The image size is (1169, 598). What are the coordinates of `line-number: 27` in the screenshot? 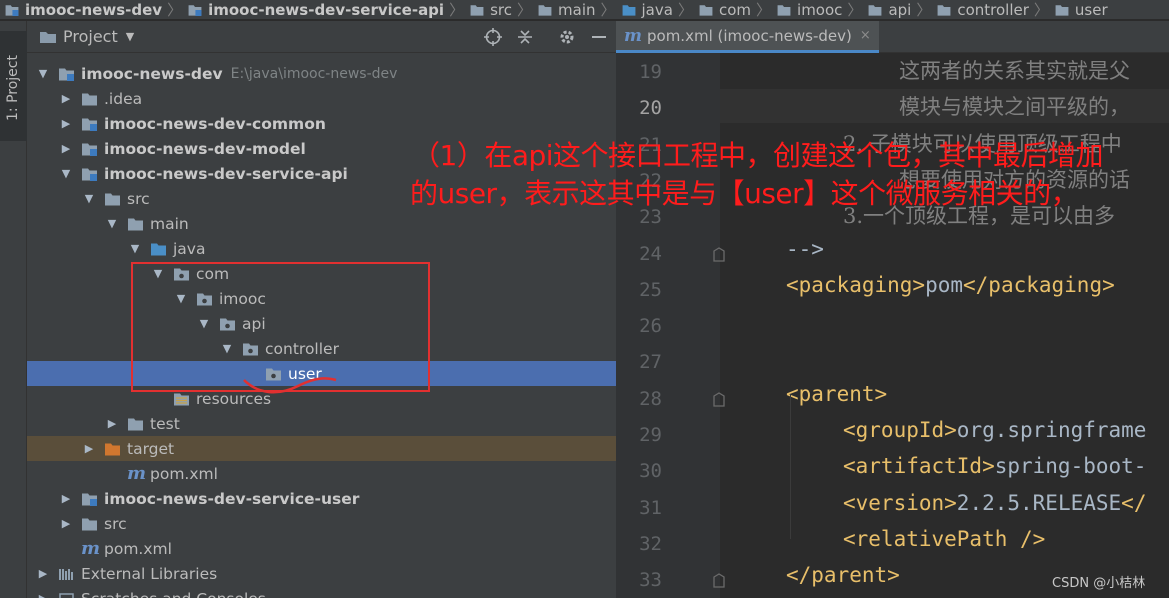 It's located at (650, 362).